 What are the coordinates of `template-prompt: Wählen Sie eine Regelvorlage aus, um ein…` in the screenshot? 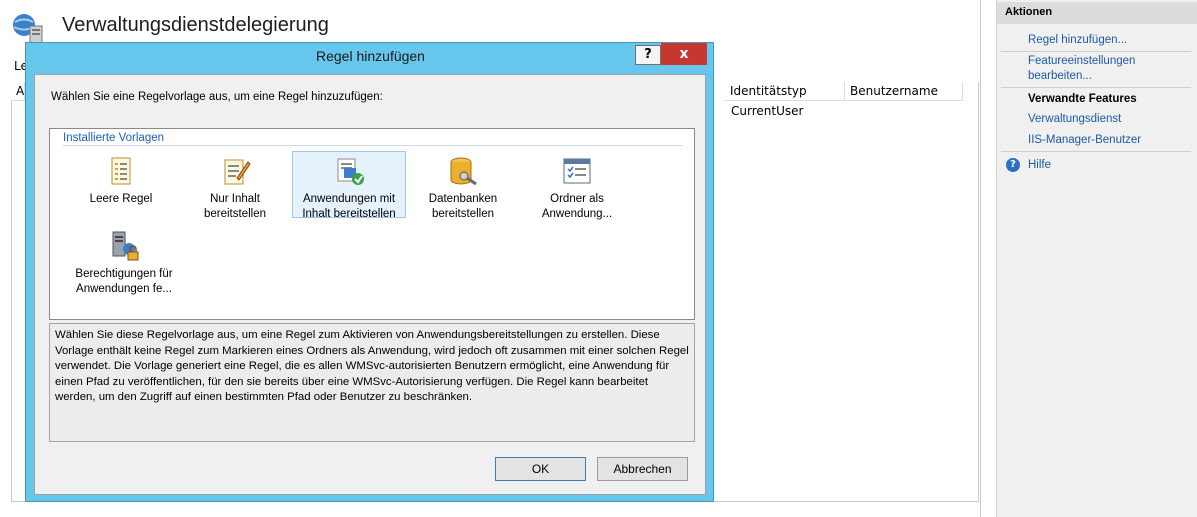 It's located at (217, 97).